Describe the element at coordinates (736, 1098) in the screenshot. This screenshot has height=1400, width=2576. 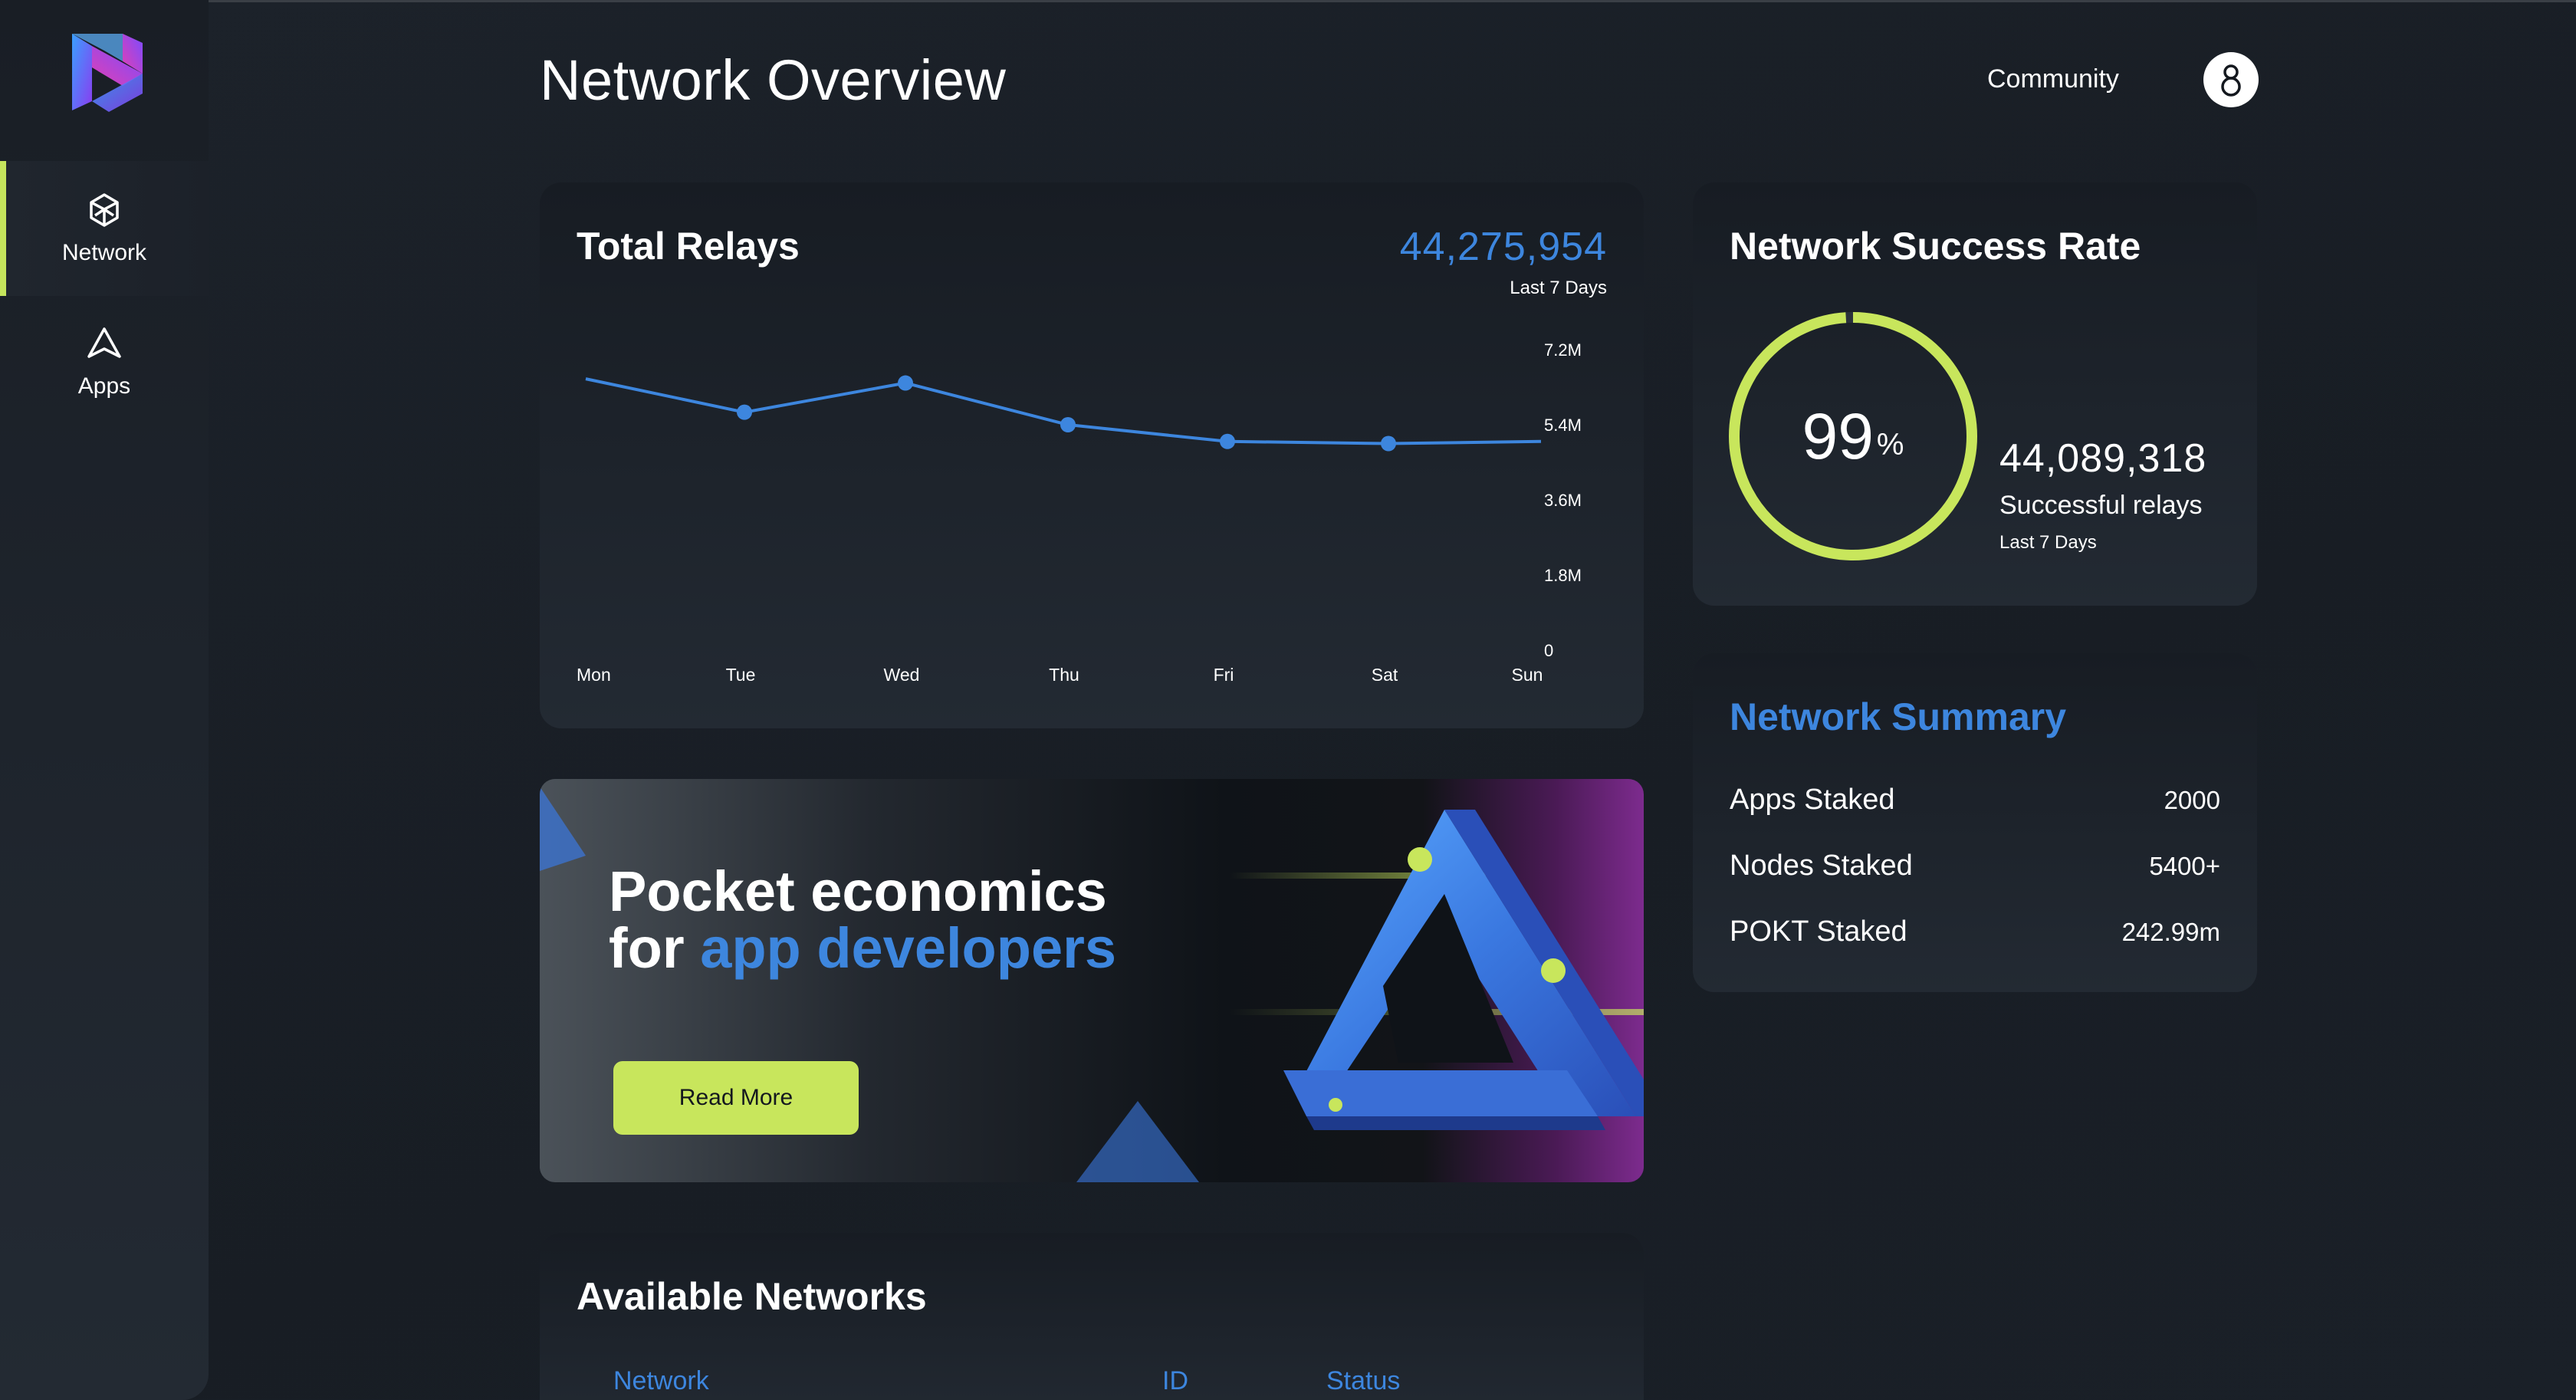
I see `read-more-button: Read More` at that location.